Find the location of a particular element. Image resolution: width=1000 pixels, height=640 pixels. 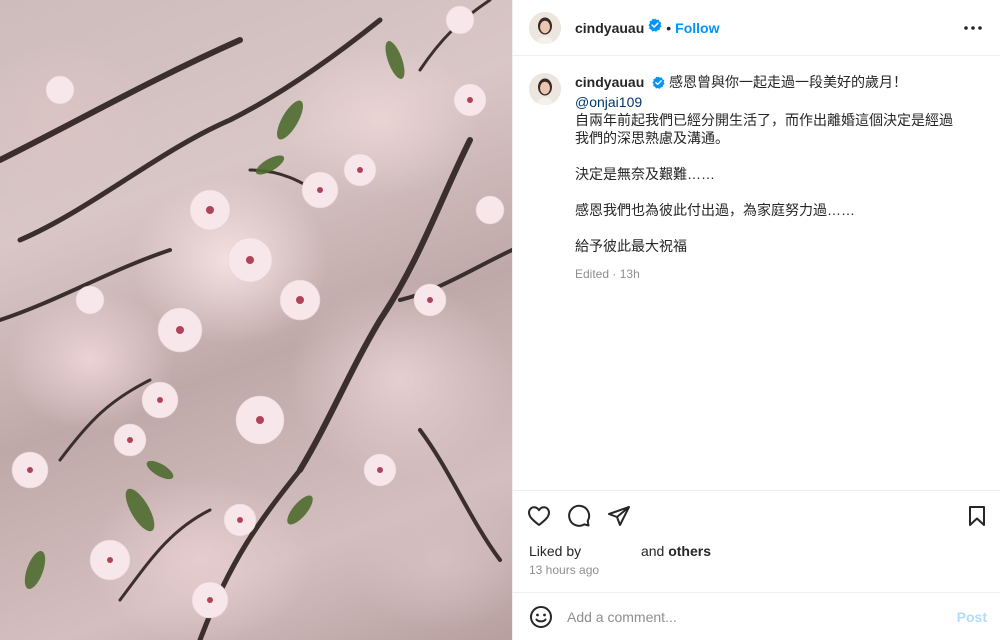

follow-button: Follow is located at coordinates (697, 28).